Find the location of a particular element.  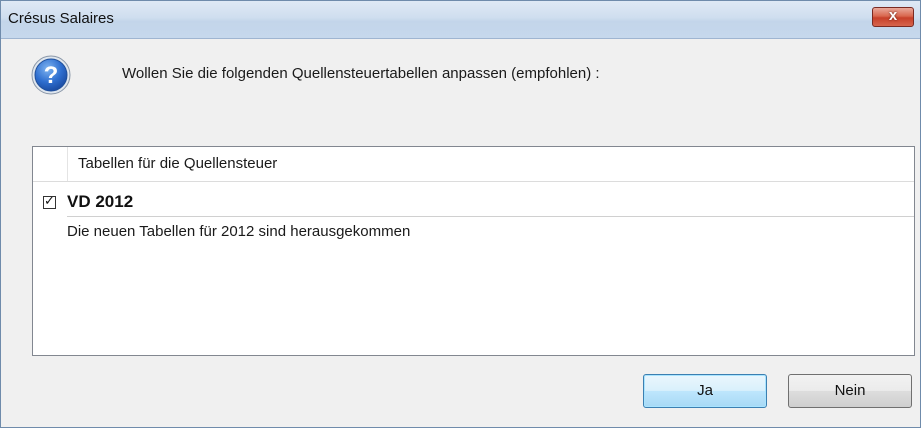

no-button: Nein is located at coordinates (850, 391).